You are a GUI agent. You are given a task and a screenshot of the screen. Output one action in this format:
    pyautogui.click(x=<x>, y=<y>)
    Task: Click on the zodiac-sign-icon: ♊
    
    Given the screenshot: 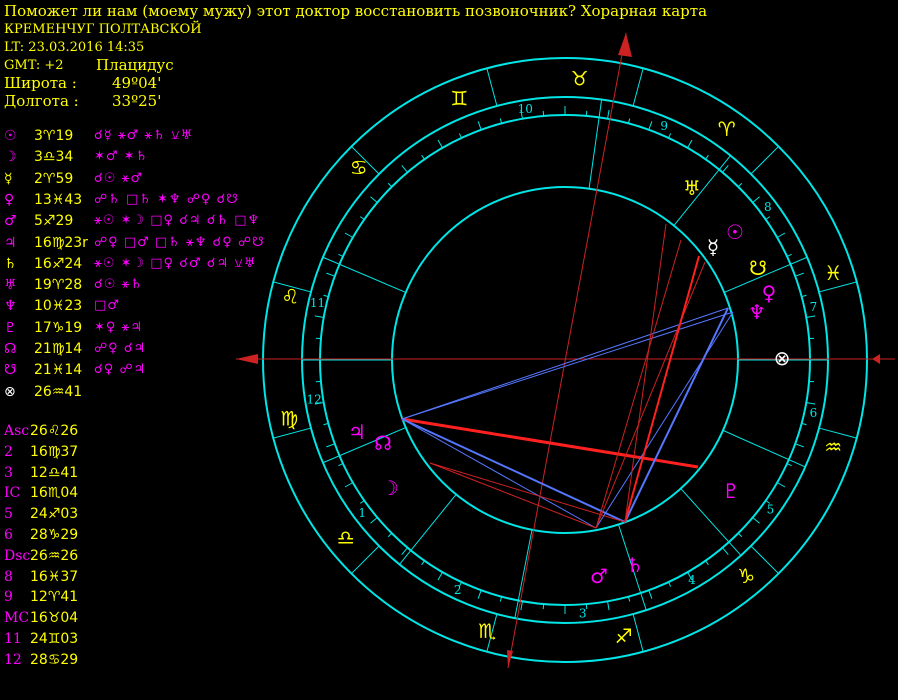 What is the action you would take?
    pyautogui.click(x=459, y=99)
    